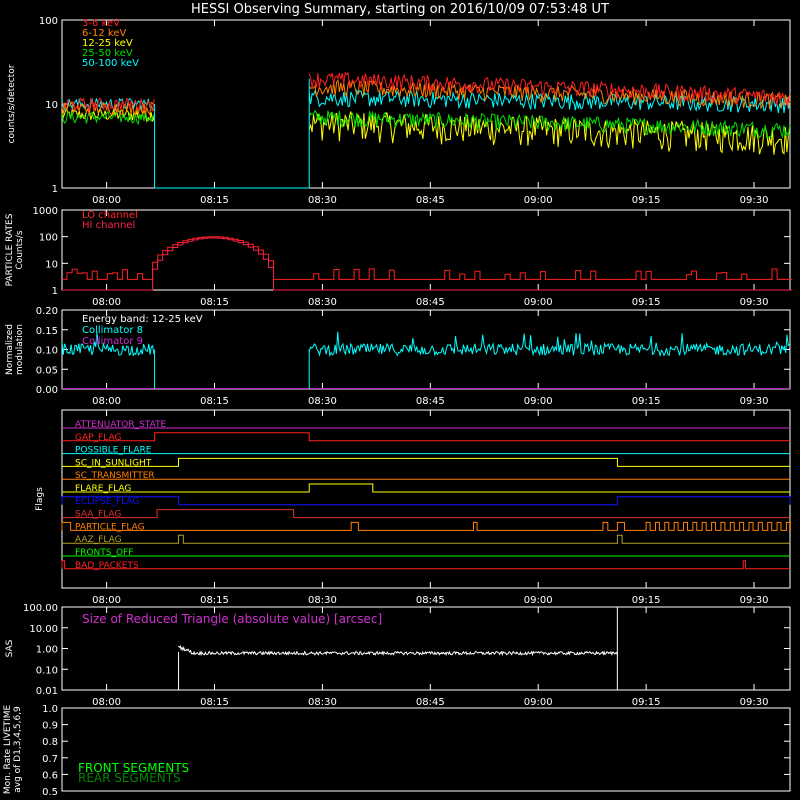 The image size is (800, 800). What do you see at coordinates (50, 775) in the screenshot?
I see `y-tick-label: 0.6` at bounding box center [50, 775].